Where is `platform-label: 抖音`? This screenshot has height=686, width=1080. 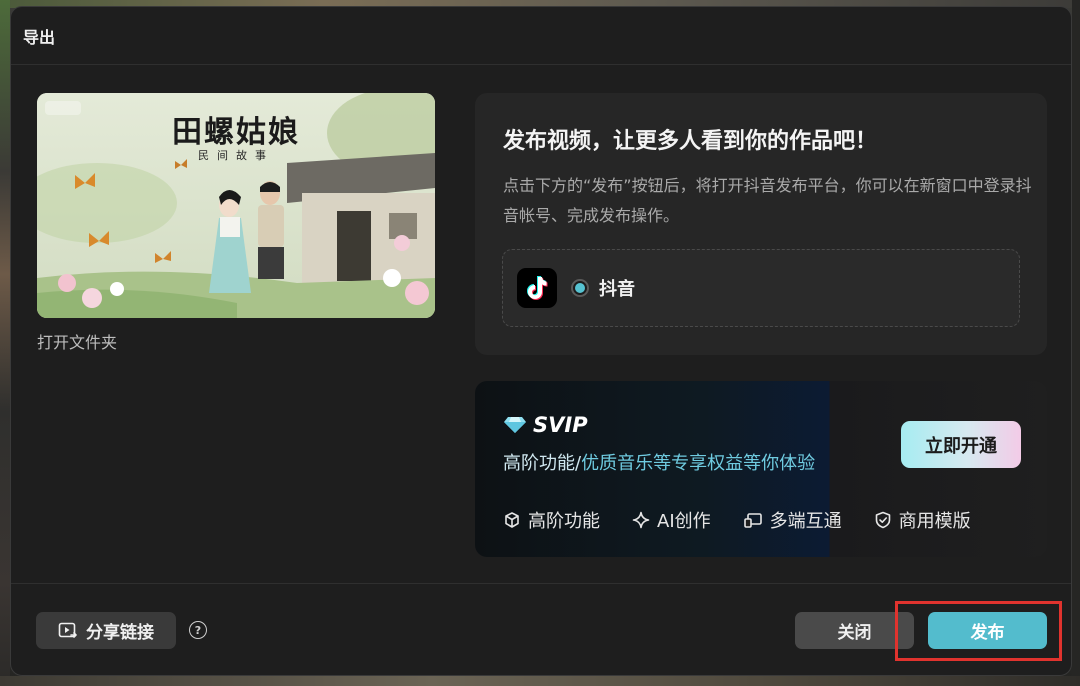 platform-label: 抖音 is located at coordinates (617, 289).